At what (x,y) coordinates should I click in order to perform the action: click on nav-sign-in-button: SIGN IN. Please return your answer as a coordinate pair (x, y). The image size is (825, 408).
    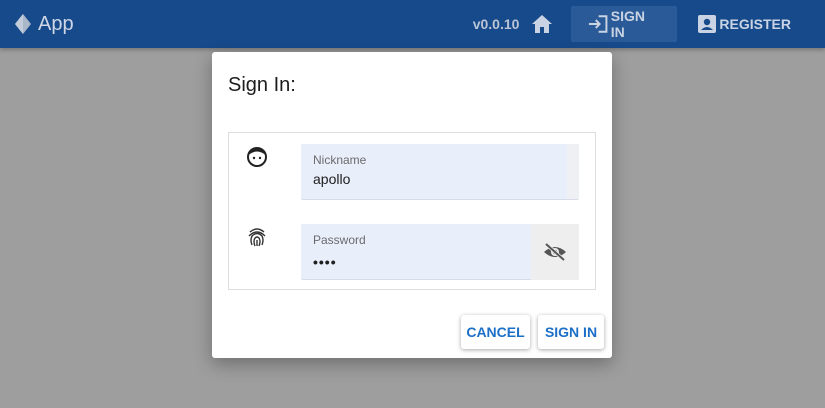
    Looking at the image, I should click on (624, 24).